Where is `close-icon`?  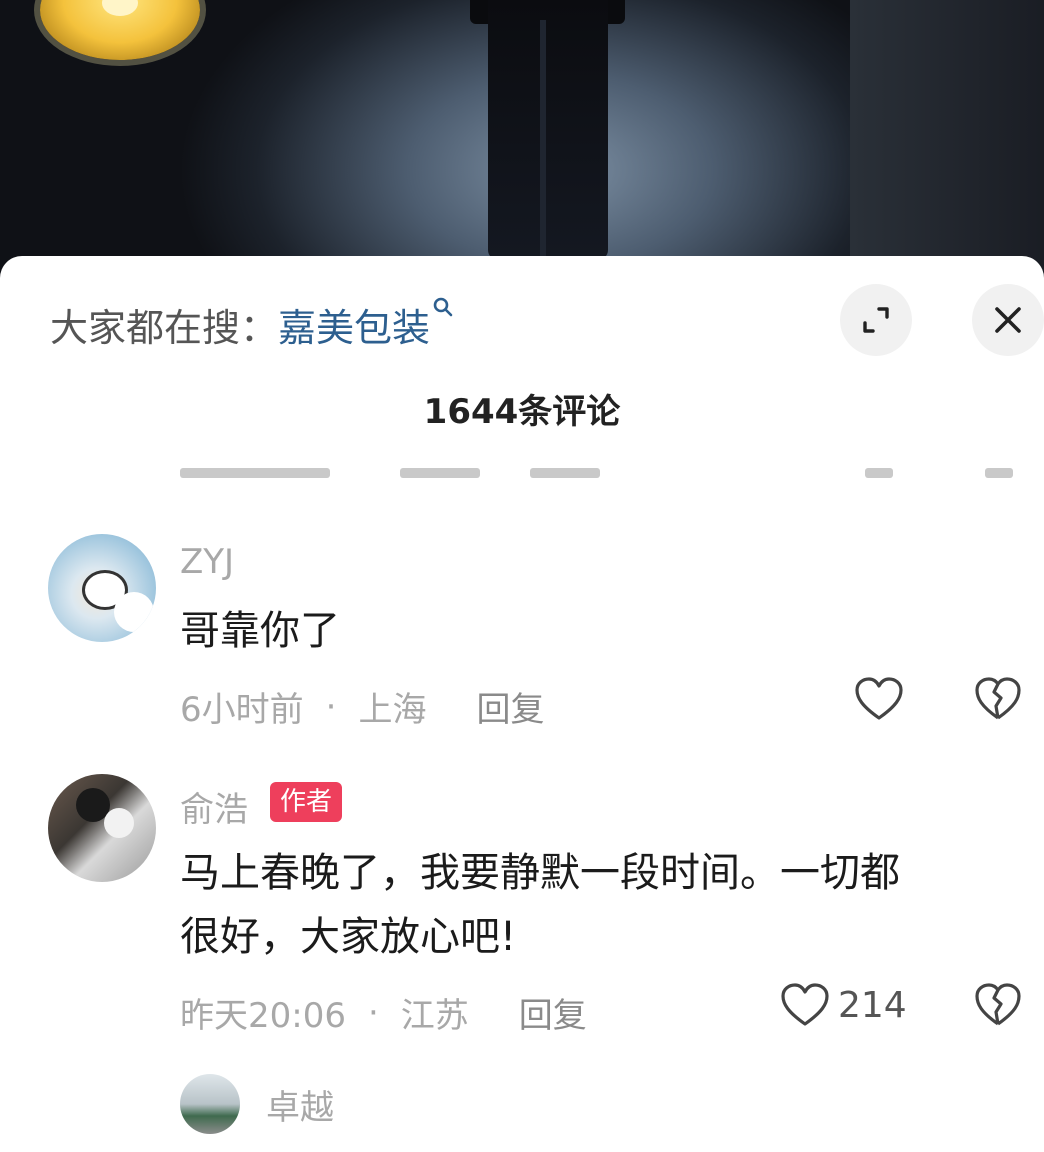
close-icon is located at coordinates (1008, 320).